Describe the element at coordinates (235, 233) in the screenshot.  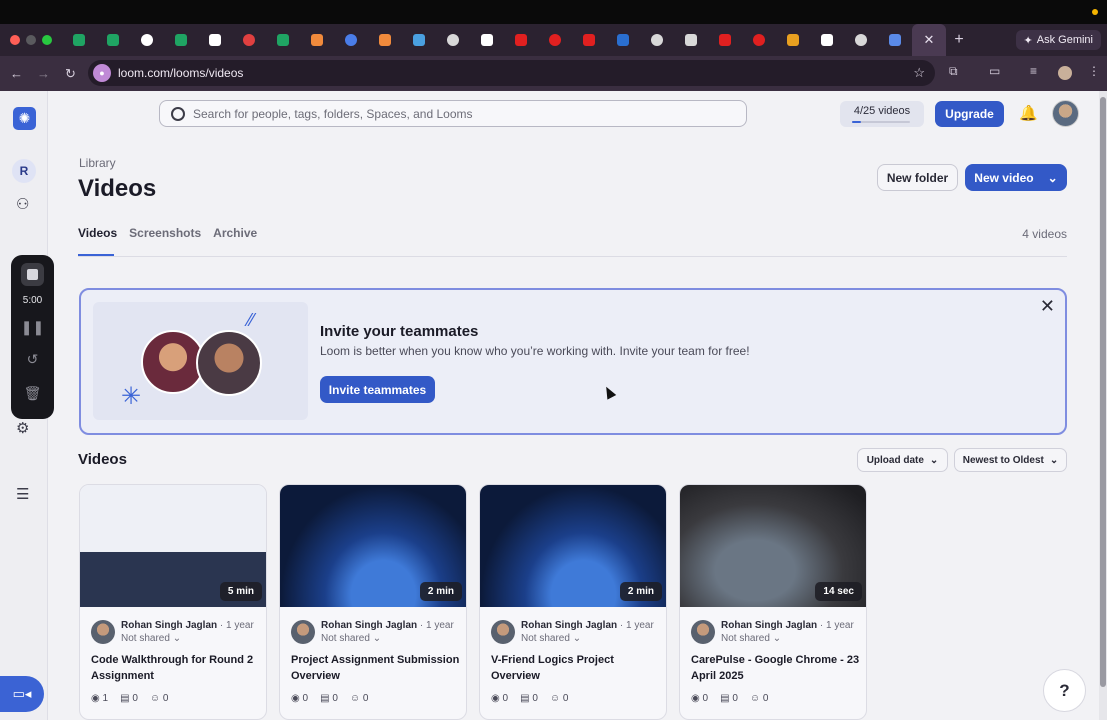
I see `tab-archive: Archive` at that location.